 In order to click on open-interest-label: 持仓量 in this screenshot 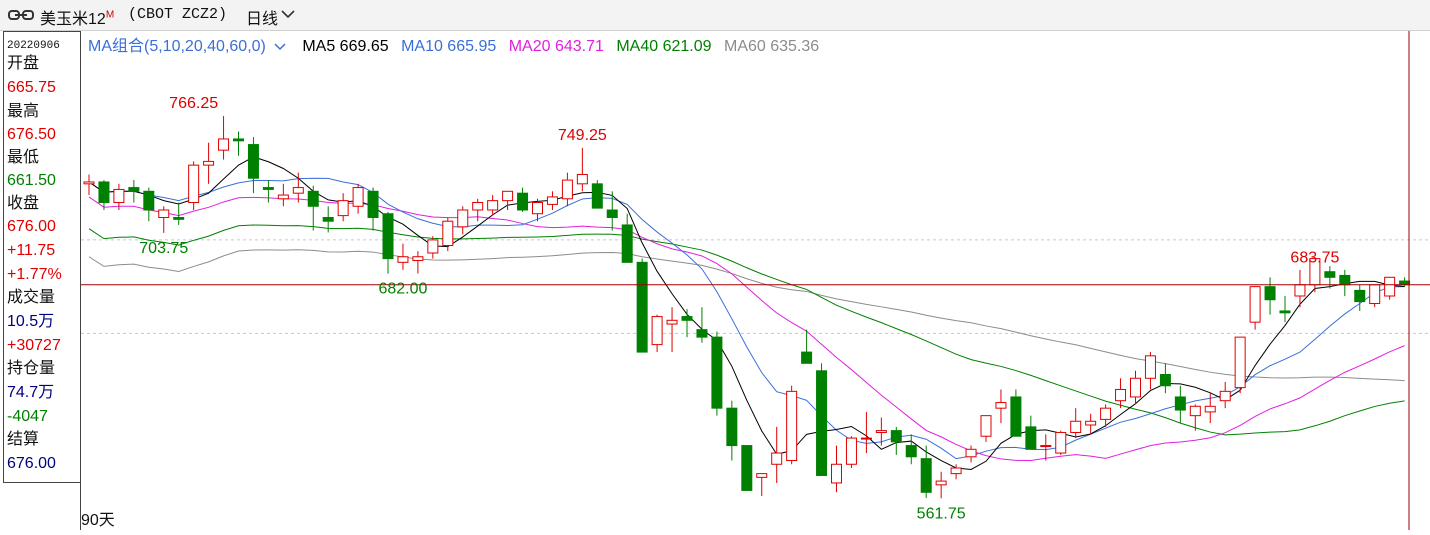, I will do `click(31, 368)`.